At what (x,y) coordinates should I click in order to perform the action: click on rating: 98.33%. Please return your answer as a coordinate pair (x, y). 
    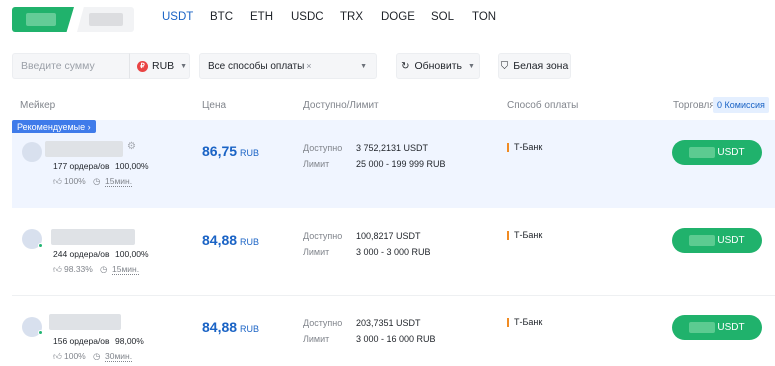
    Looking at the image, I should click on (78, 269).